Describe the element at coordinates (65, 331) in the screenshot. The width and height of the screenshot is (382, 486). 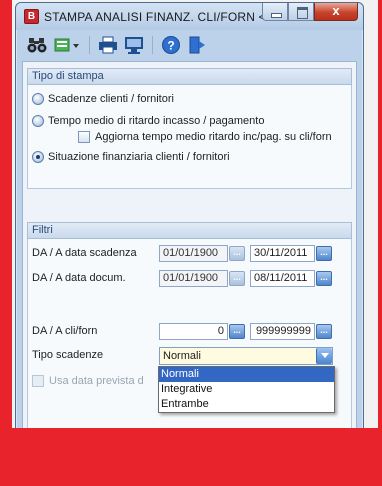
I see `cliforn-label: DA / A cli/forn` at that location.